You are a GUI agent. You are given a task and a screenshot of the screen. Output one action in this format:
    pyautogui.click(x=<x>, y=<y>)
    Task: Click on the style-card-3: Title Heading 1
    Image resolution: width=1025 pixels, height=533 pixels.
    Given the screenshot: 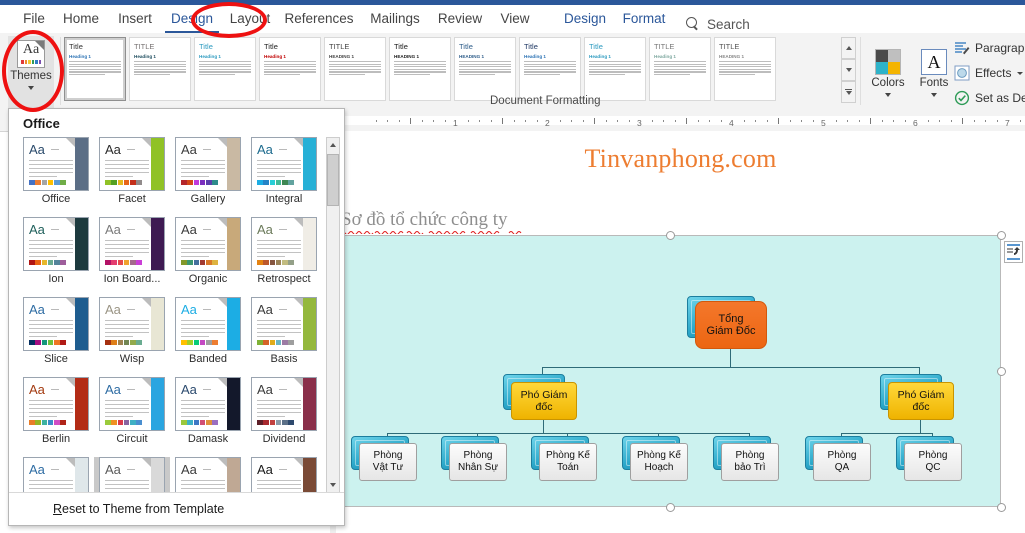 What is the action you would take?
    pyautogui.click(x=290, y=69)
    